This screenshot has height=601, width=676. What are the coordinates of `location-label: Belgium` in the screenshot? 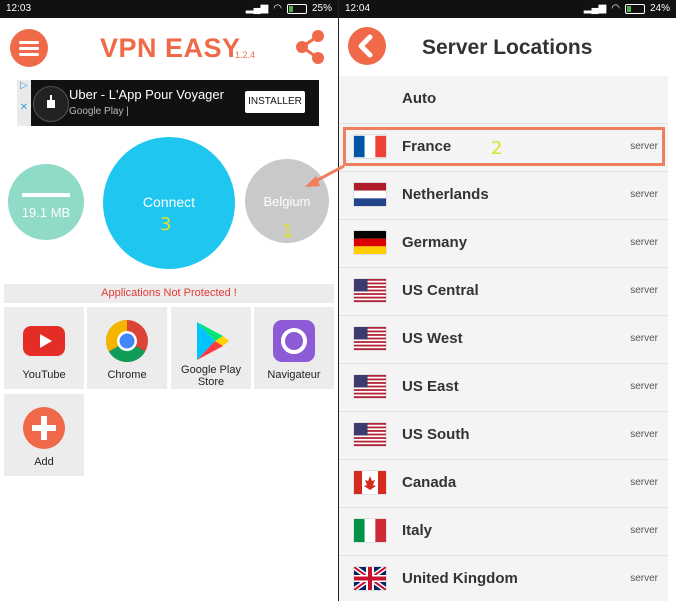 It's located at (287, 201).